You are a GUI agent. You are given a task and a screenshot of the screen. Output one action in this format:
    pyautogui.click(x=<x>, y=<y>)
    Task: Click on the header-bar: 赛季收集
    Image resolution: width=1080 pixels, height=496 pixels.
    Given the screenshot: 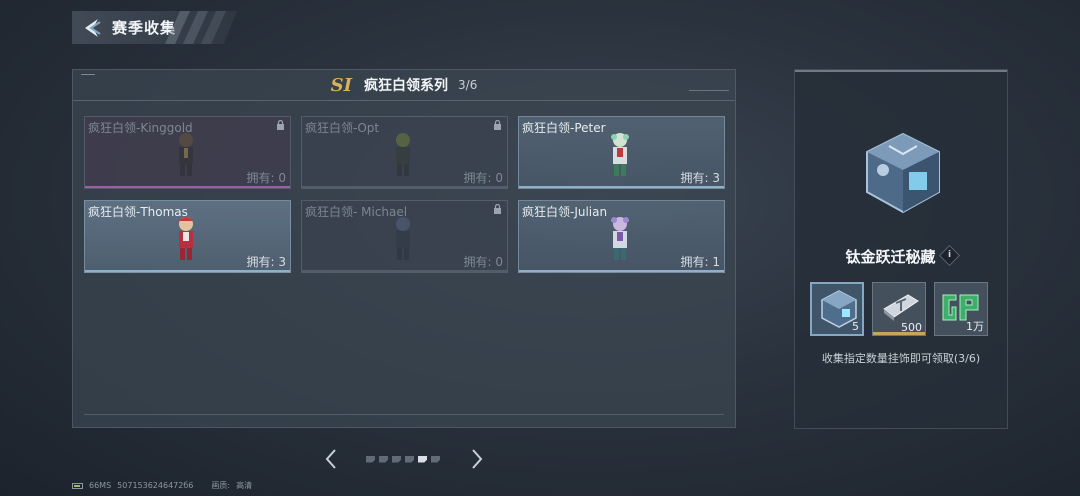 What is the action you would take?
    pyautogui.click(x=154, y=27)
    